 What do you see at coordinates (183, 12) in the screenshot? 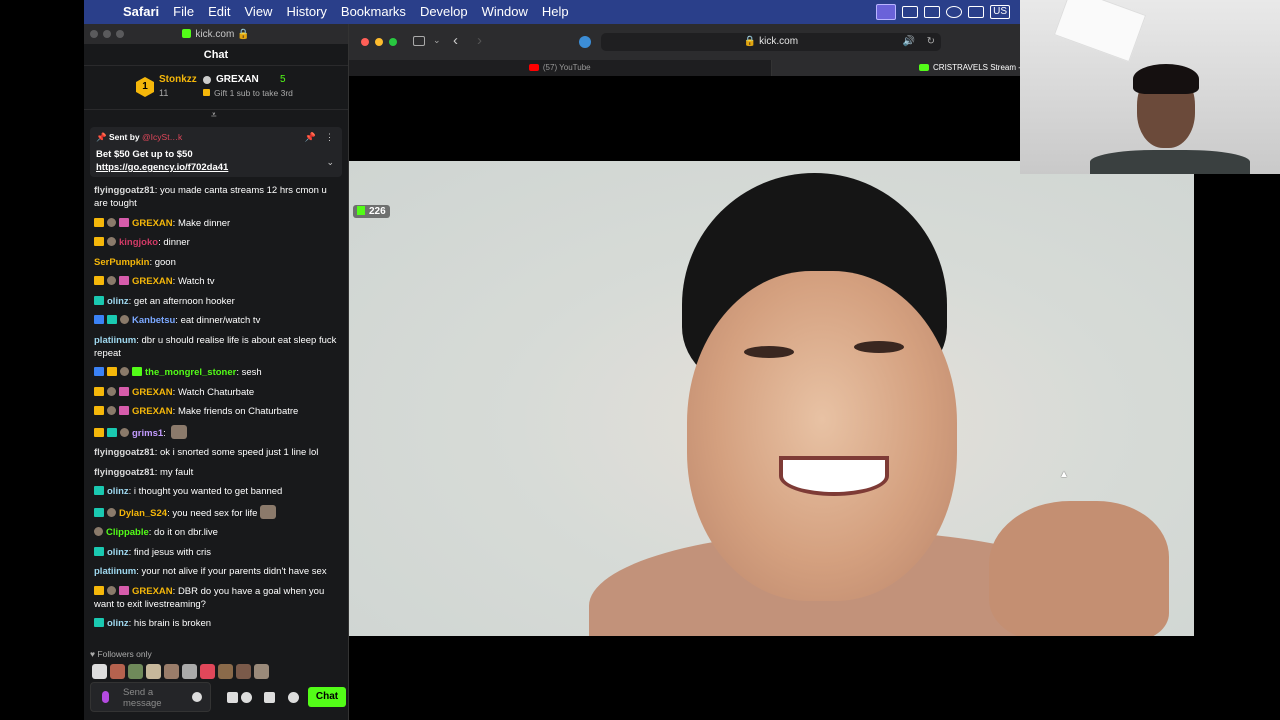
I see `menu-file: File` at bounding box center [183, 12].